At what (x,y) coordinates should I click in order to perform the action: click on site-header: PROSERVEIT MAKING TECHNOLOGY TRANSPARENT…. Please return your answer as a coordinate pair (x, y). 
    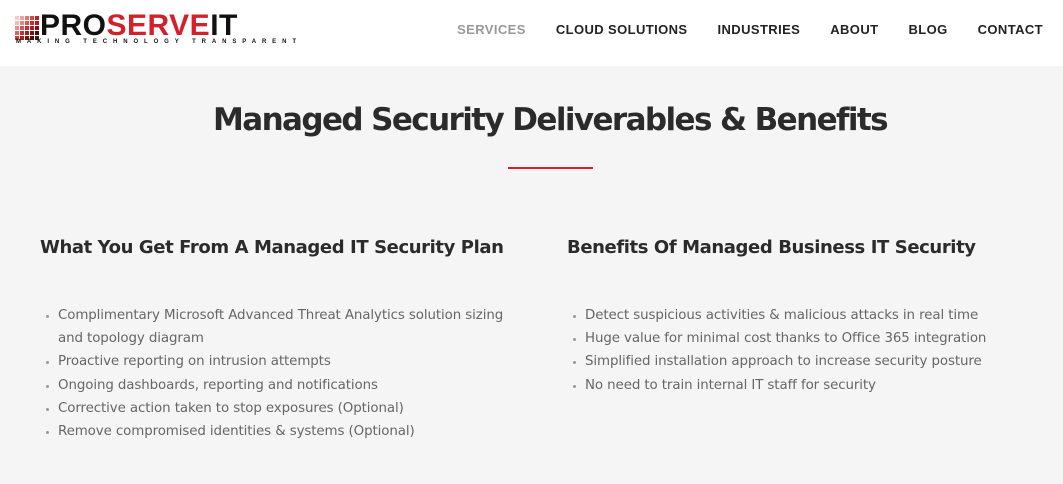
    Looking at the image, I should click on (531, 33).